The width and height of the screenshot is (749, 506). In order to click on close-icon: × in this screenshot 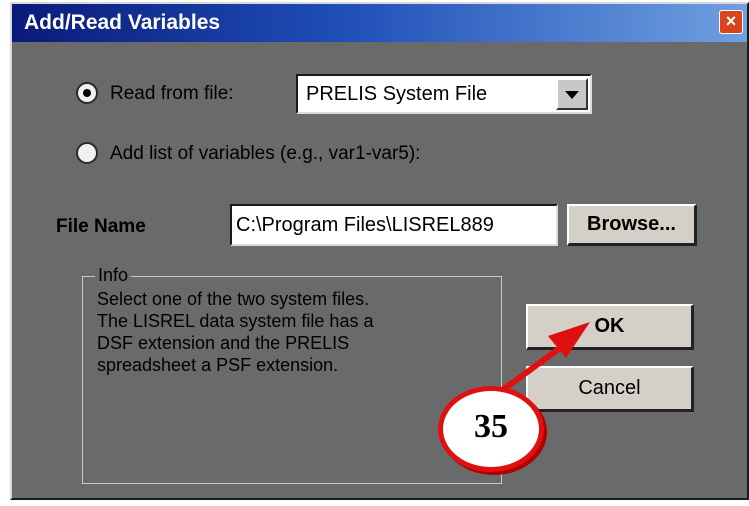, I will do `click(731, 22)`.